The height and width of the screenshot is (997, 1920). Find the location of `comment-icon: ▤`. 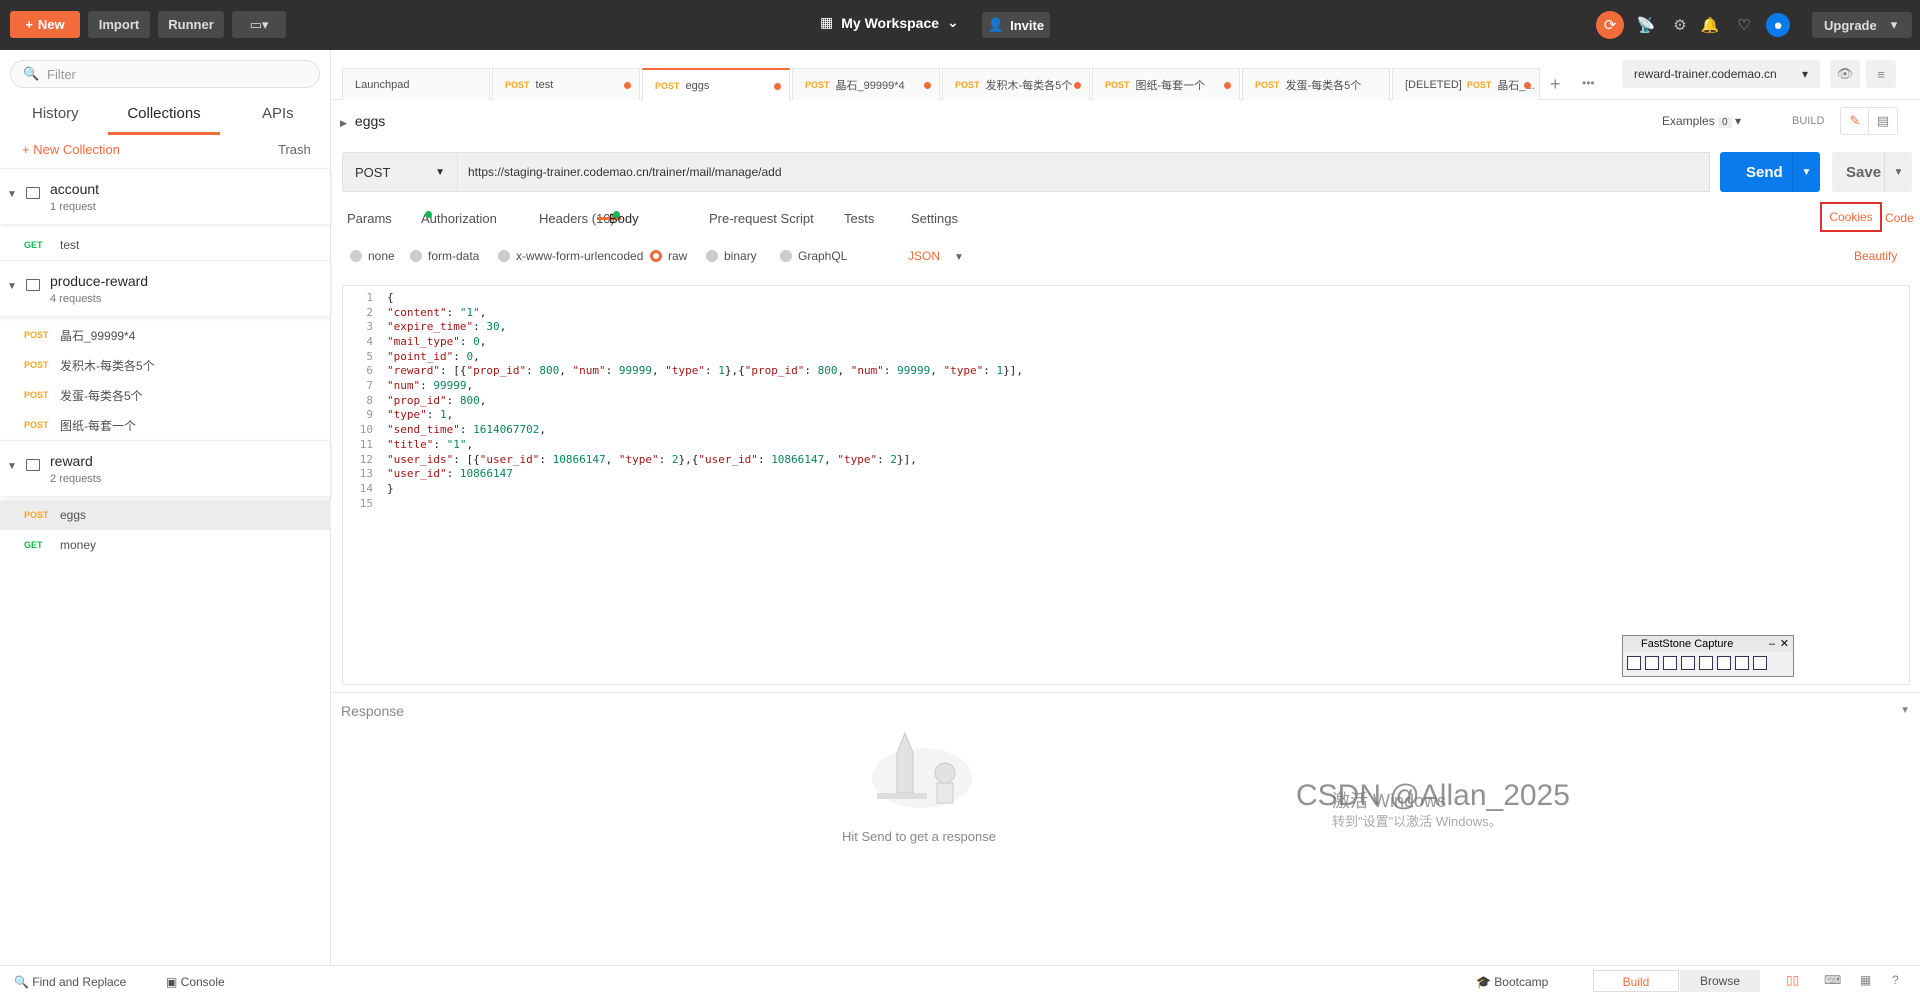

comment-icon: ▤ is located at coordinates (1883, 121).